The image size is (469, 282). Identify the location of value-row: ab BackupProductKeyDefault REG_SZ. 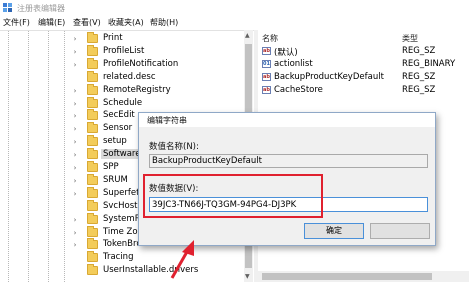
(363, 77).